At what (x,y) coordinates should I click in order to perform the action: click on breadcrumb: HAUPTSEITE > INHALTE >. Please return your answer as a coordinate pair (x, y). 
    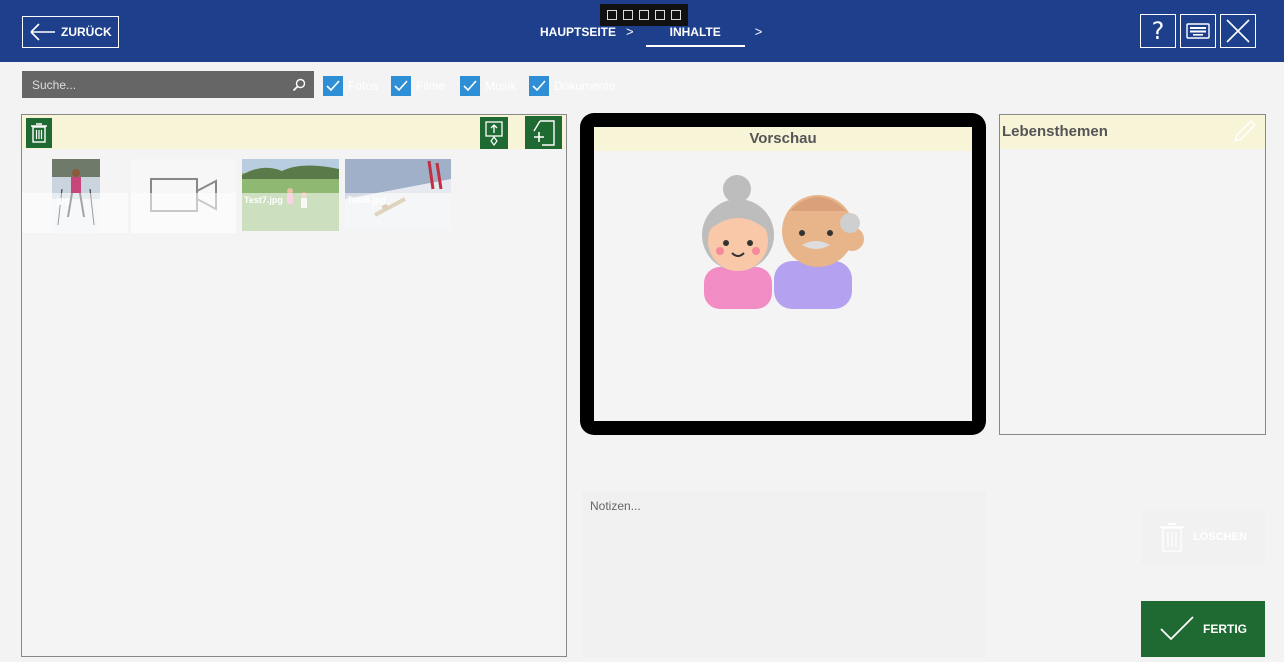
    Looking at the image, I should click on (657, 35).